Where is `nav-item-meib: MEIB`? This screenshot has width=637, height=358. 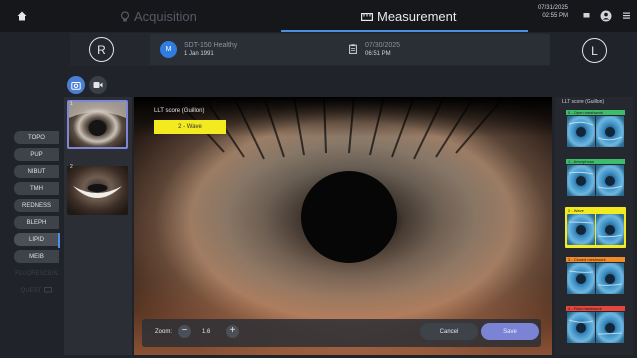
nav-item-meib: MEIB is located at coordinates (36, 256).